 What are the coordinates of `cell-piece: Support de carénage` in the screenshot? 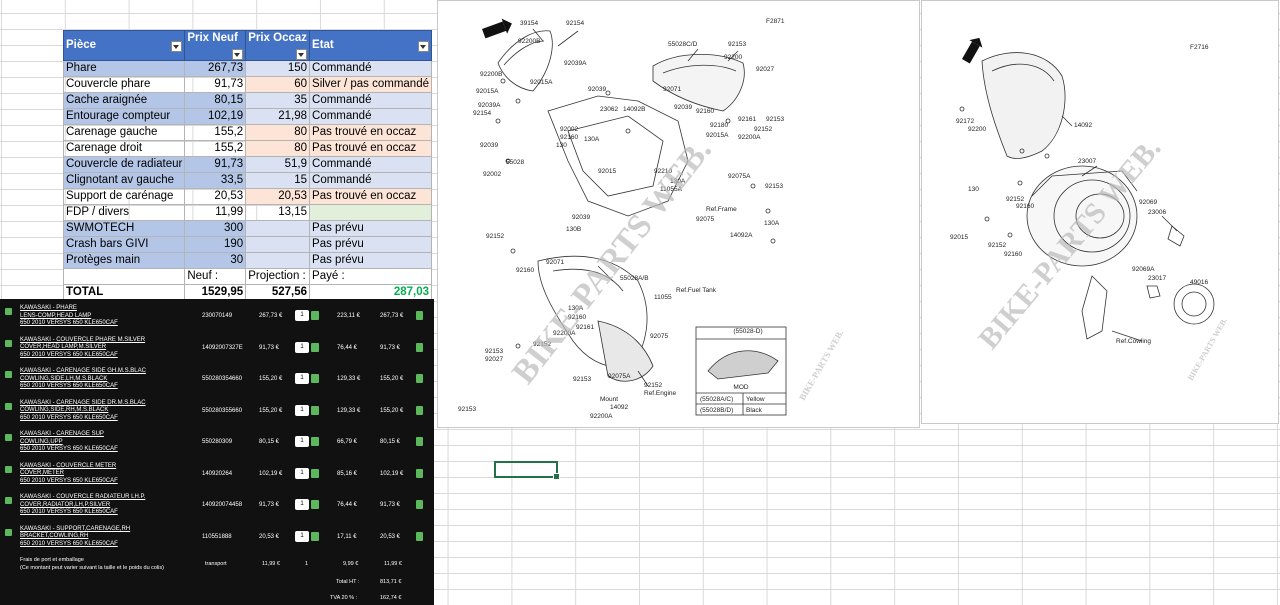 It's located at (124, 196).